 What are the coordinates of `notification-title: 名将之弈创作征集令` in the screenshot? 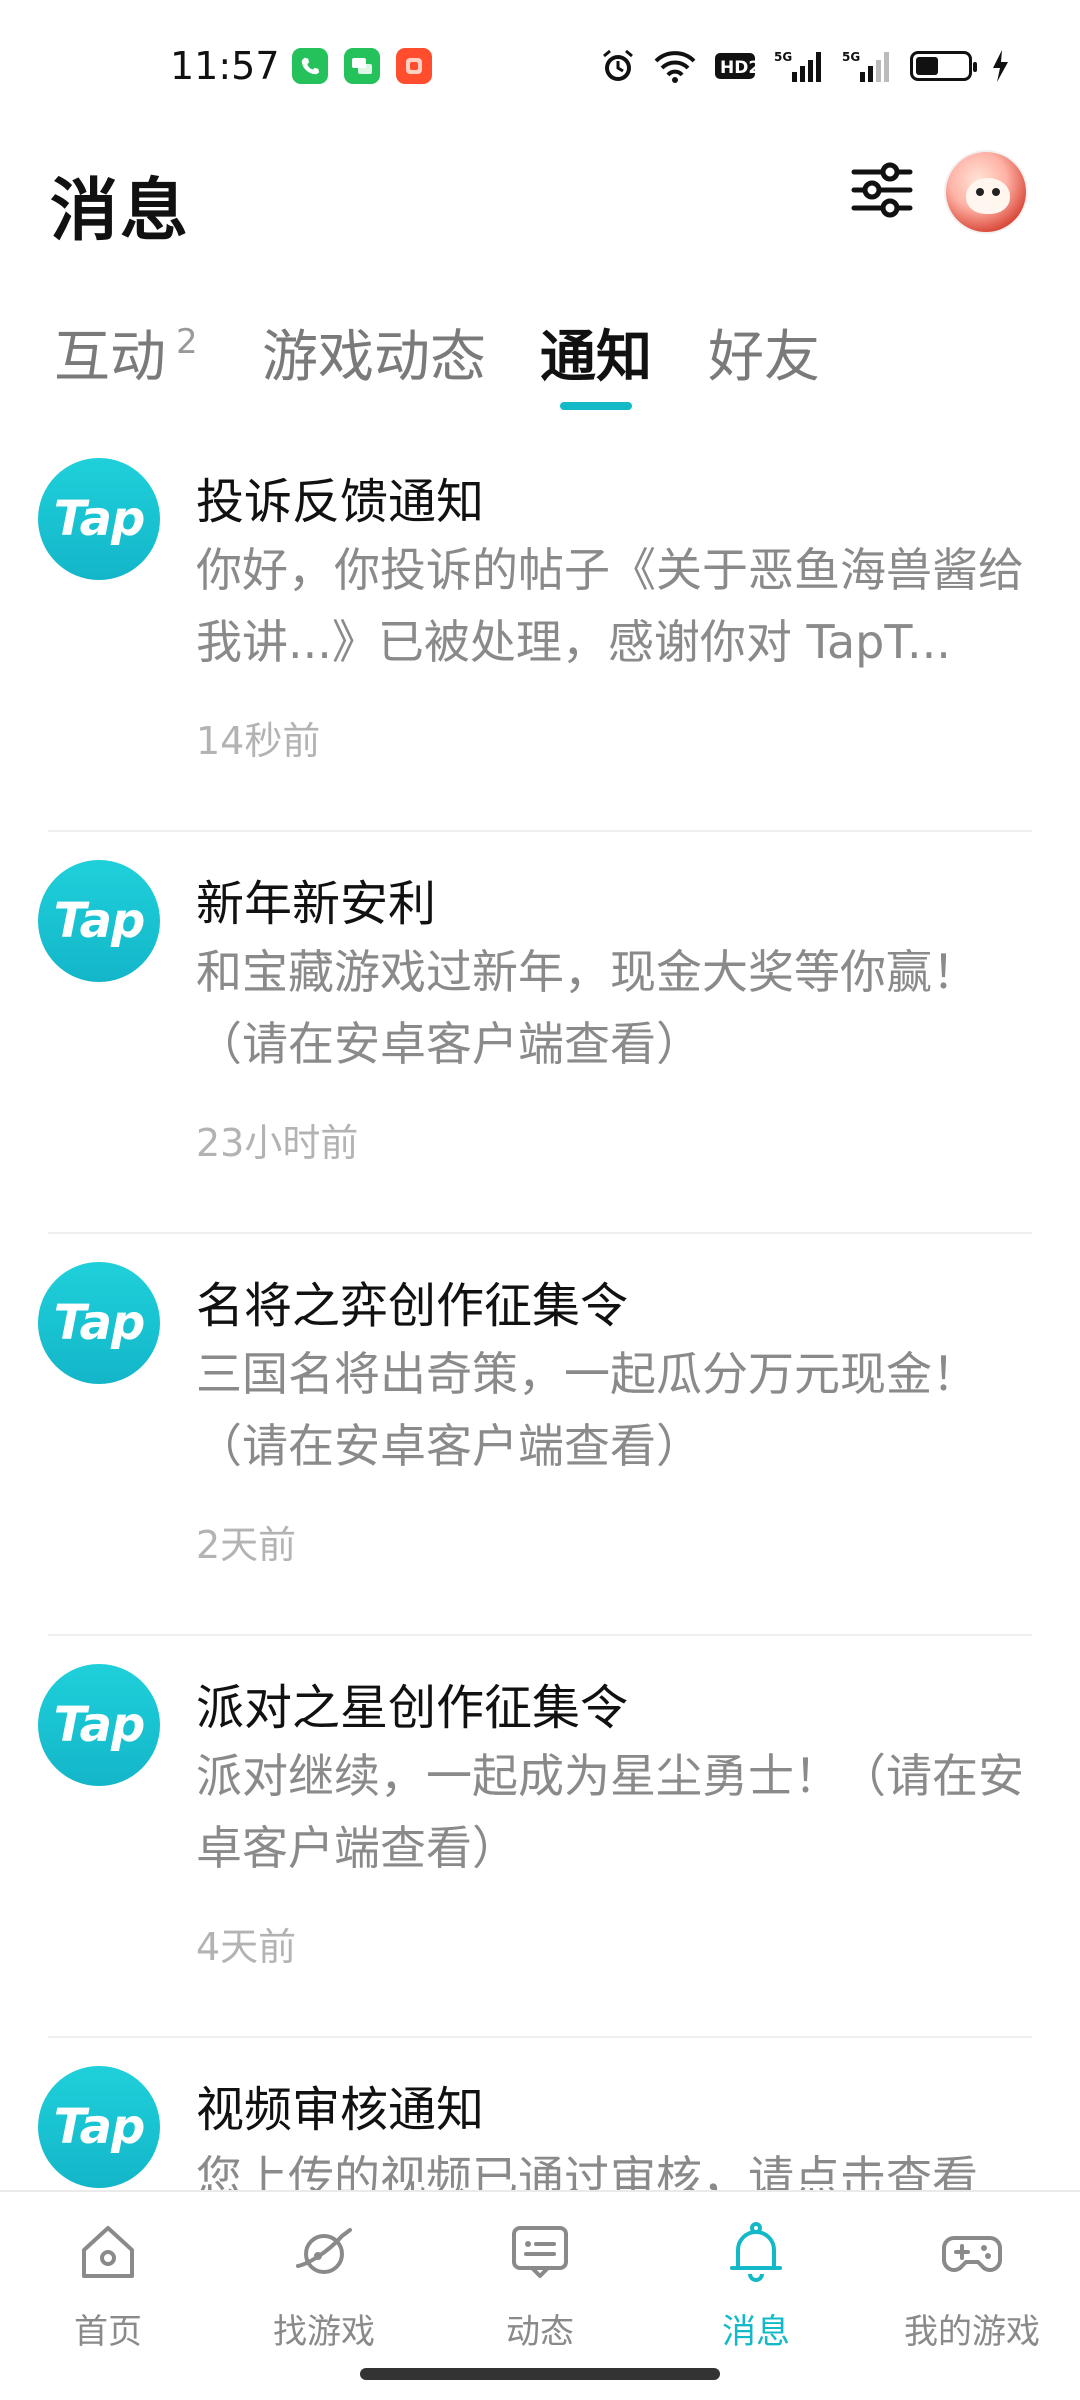 It's located at (412, 1306).